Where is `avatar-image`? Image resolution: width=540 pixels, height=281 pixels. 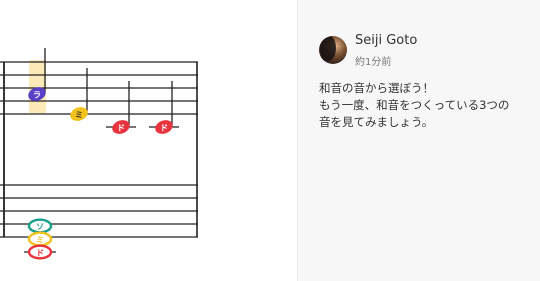 avatar-image is located at coordinates (333, 50).